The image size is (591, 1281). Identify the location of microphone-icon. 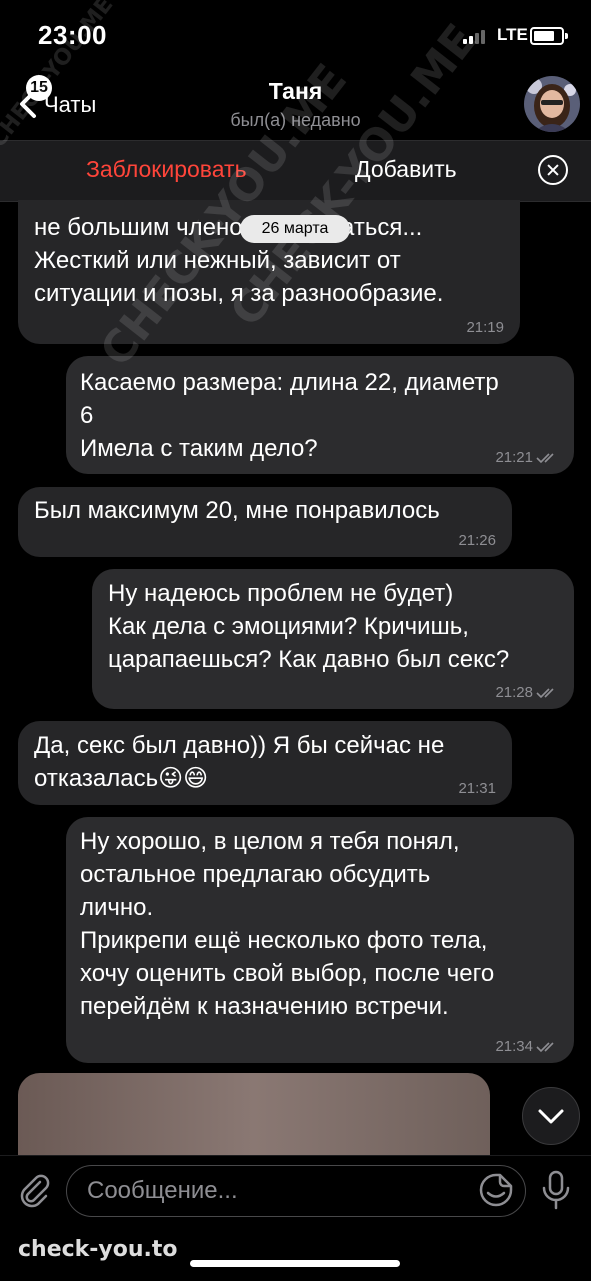
(556, 1190).